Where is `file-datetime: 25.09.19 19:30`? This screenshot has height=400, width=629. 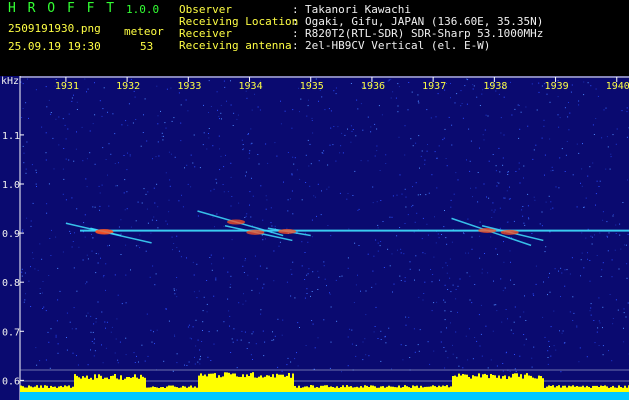
file-datetime: 25.09.19 19:30 is located at coordinates (54, 46).